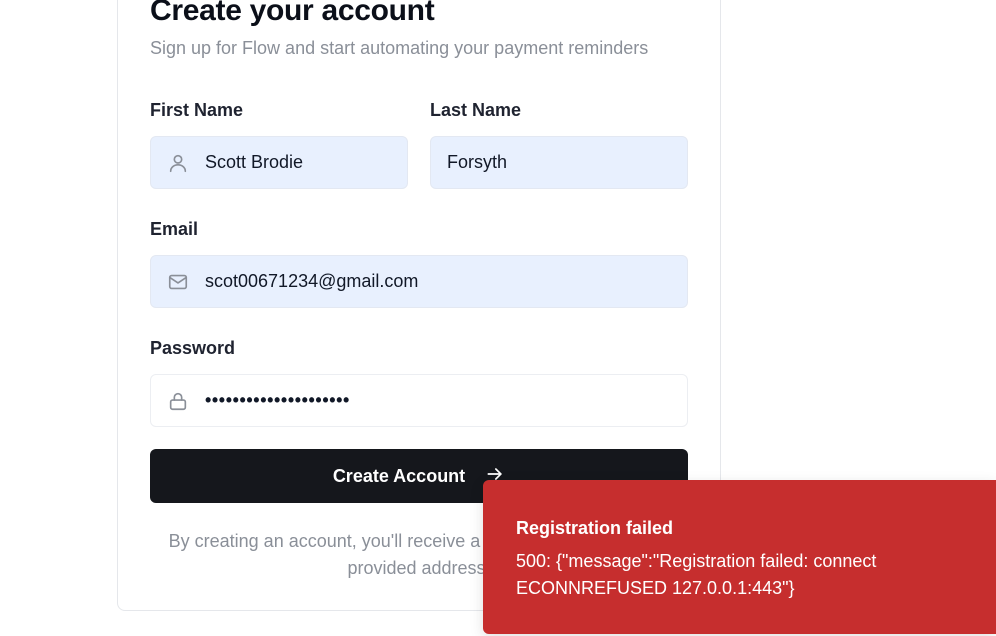 This screenshot has height=636, width=996. Describe the element at coordinates (197, 110) in the screenshot. I see `first-name-label: First Name` at that location.